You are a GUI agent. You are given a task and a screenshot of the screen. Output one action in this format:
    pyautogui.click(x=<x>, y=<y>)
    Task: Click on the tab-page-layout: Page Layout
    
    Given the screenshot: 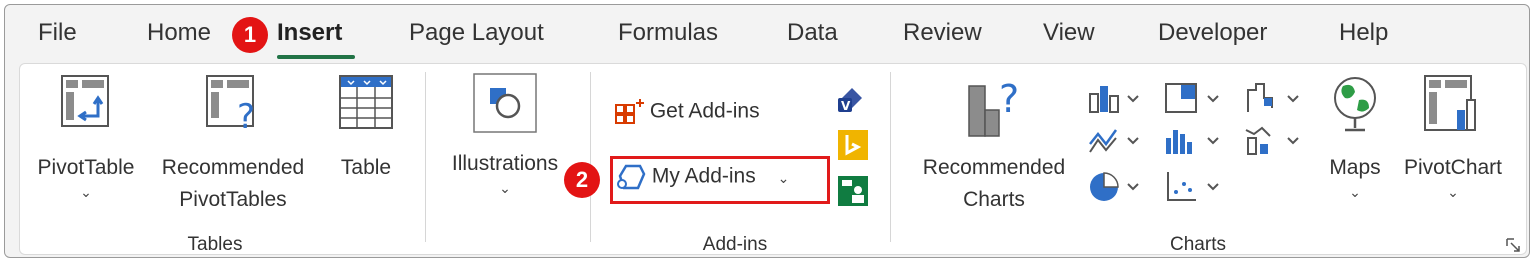 What is the action you would take?
    pyautogui.click(x=476, y=33)
    